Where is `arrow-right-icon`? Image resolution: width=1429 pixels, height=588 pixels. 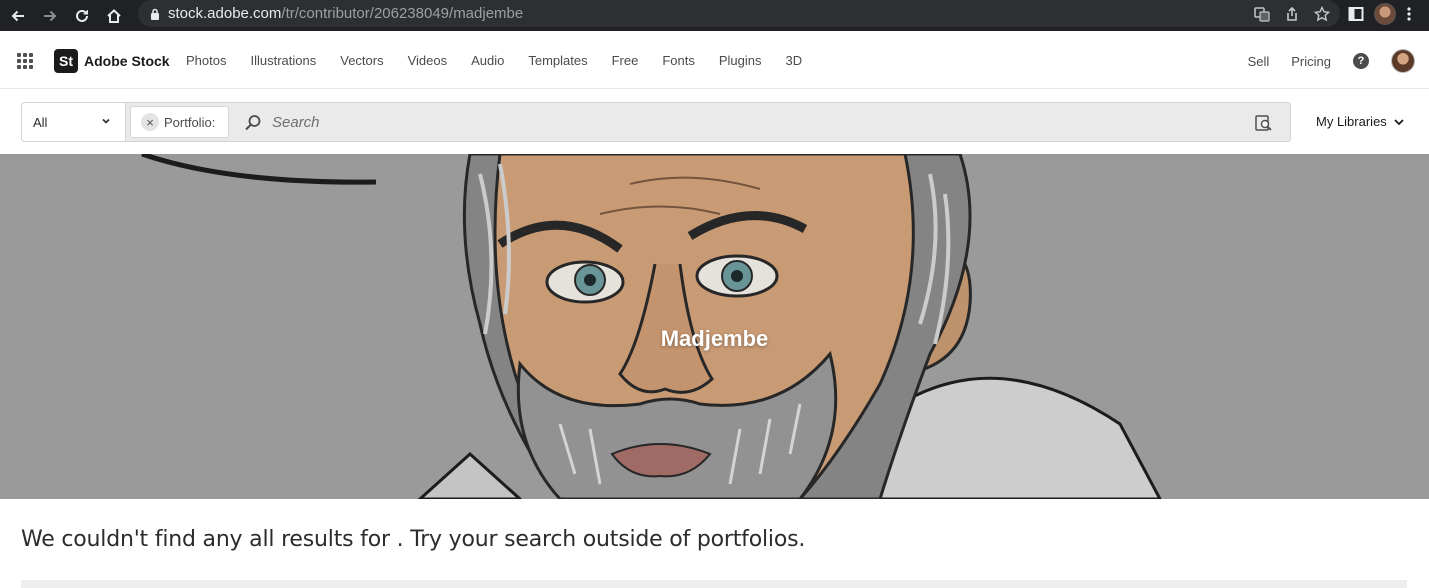
arrow-right-icon is located at coordinates (50, 15).